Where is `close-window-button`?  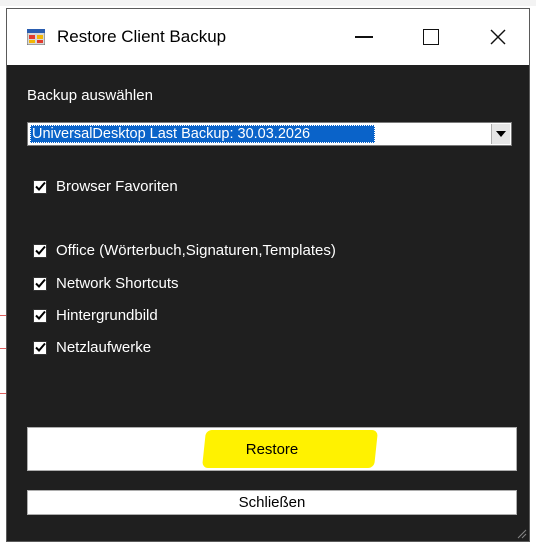 close-window-button is located at coordinates (498, 37).